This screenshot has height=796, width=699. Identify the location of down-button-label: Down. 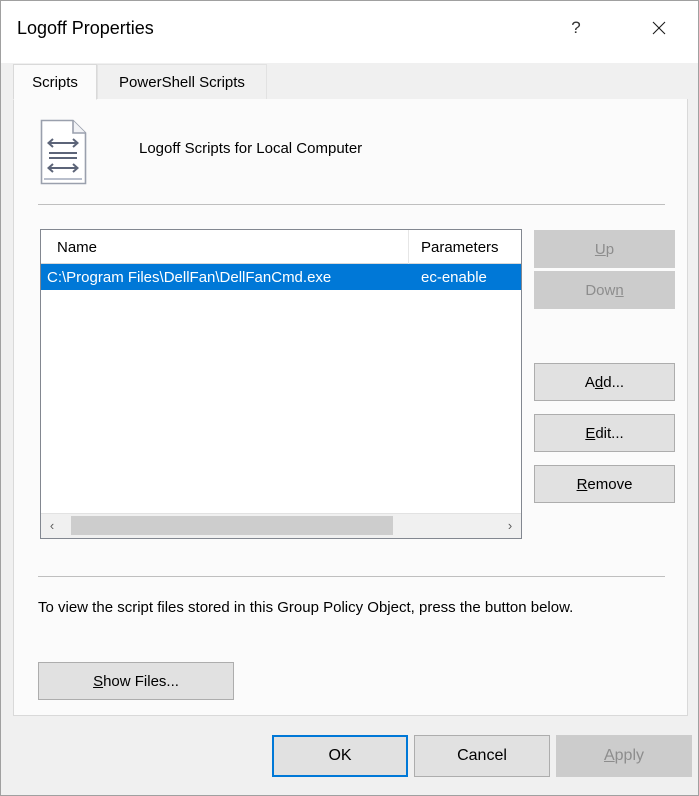
(604, 290).